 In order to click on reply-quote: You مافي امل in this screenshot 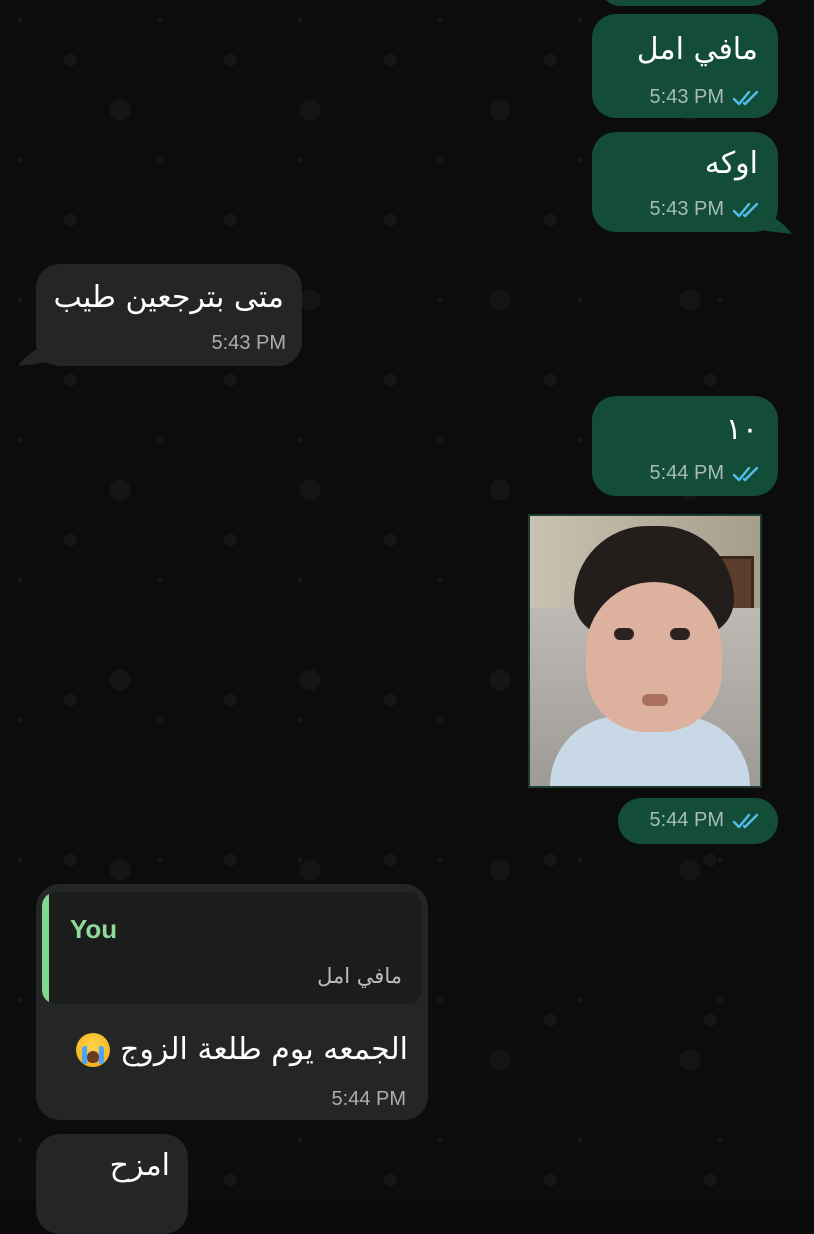, I will do `click(232, 948)`.